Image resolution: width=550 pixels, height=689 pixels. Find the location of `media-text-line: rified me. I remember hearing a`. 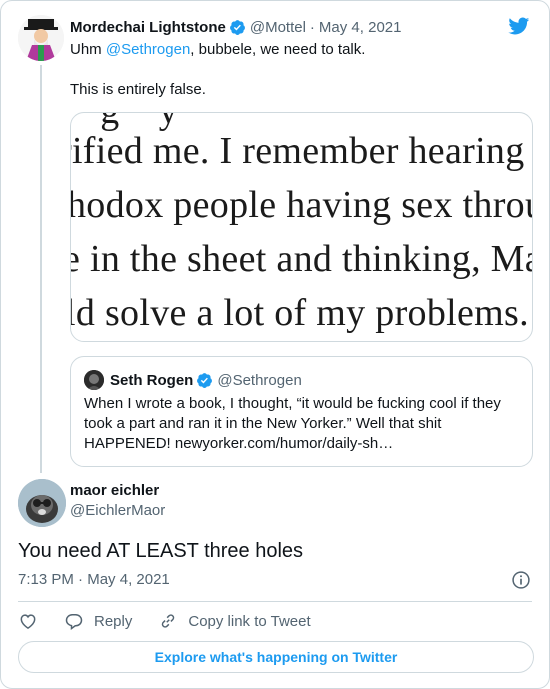

media-text-line: rified me. I remember hearing a is located at coordinates (301, 151).